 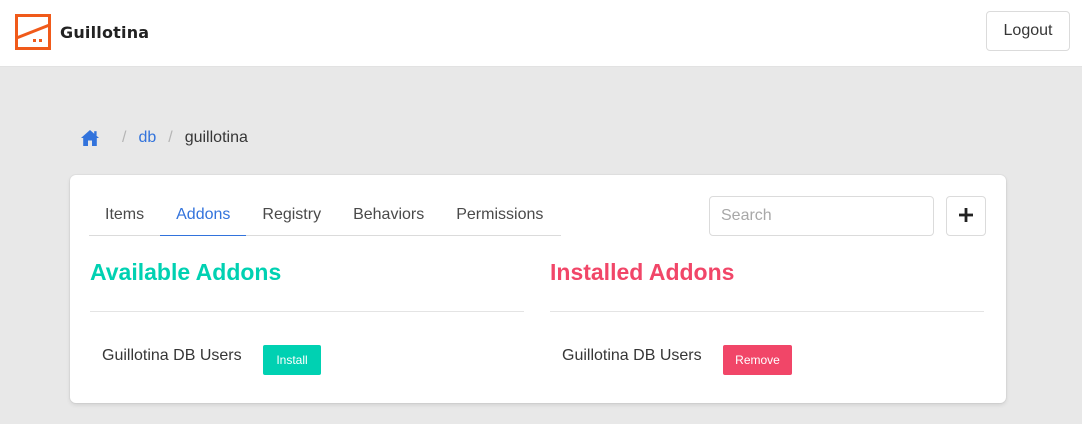 I want to click on tab-addons: Addons, so click(x=203, y=215).